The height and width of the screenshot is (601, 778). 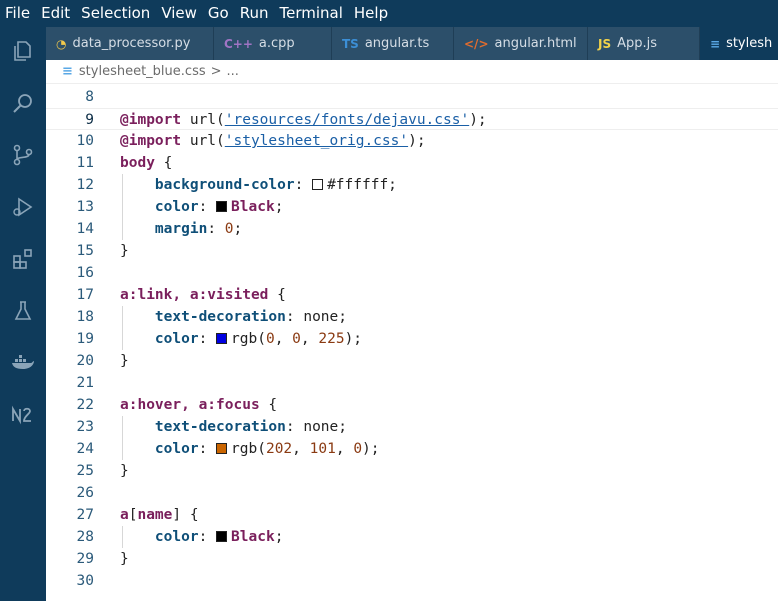 I want to click on docker-icon, so click(x=23, y=363).